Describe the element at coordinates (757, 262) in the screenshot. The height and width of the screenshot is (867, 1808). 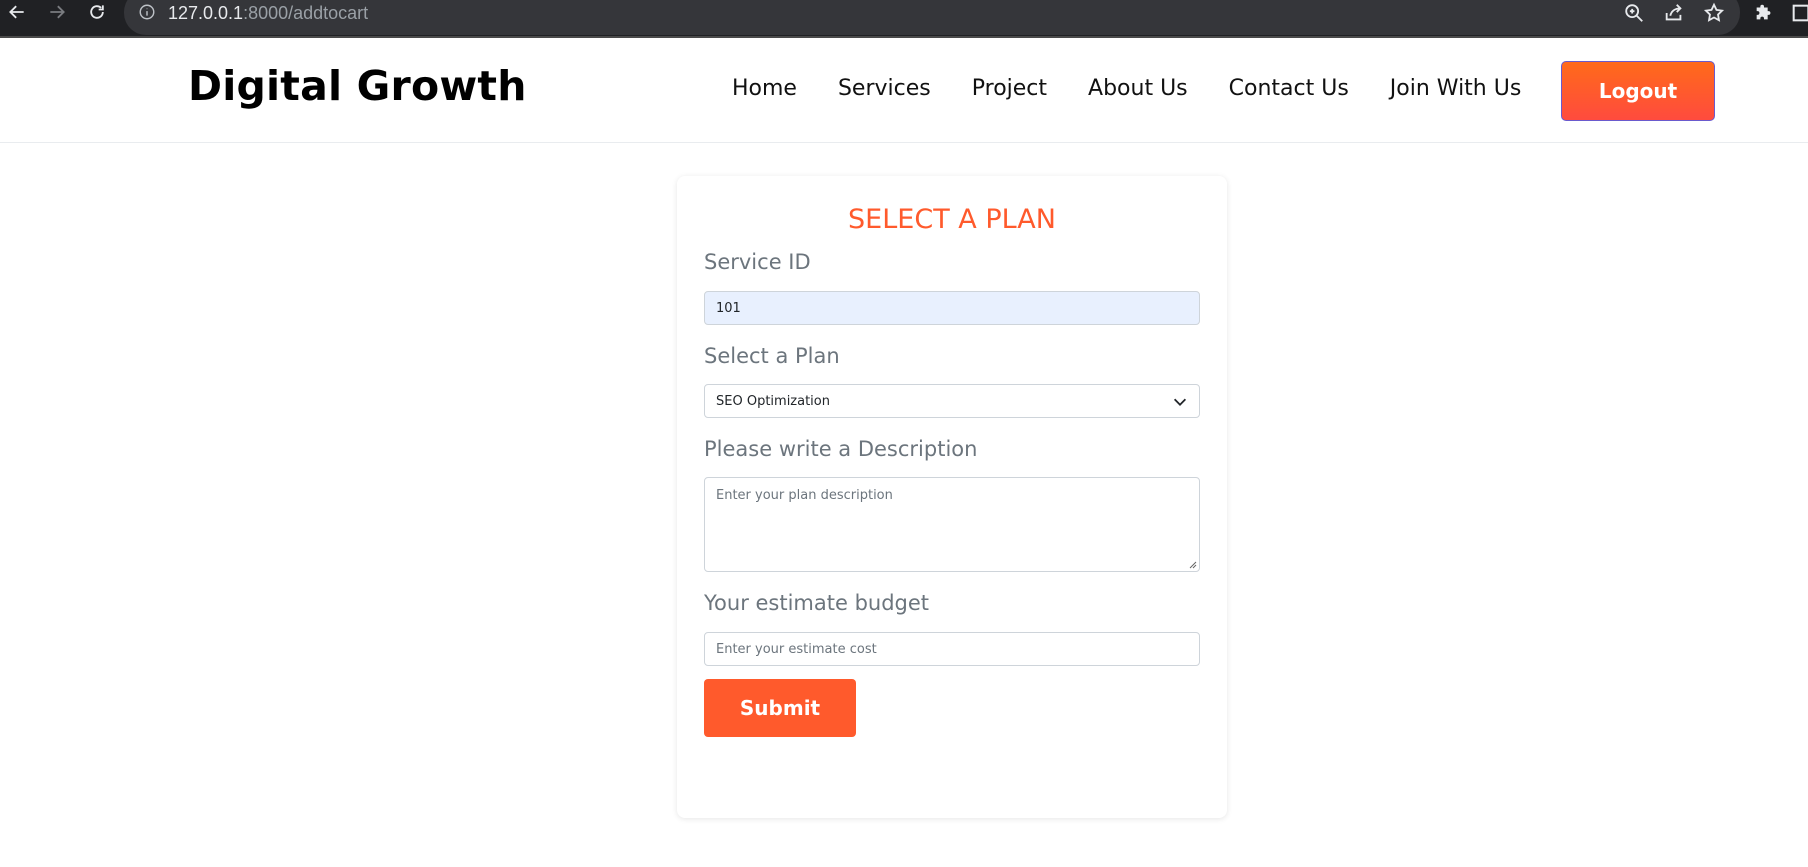
I see `service-id-label: Service ID` at that location.